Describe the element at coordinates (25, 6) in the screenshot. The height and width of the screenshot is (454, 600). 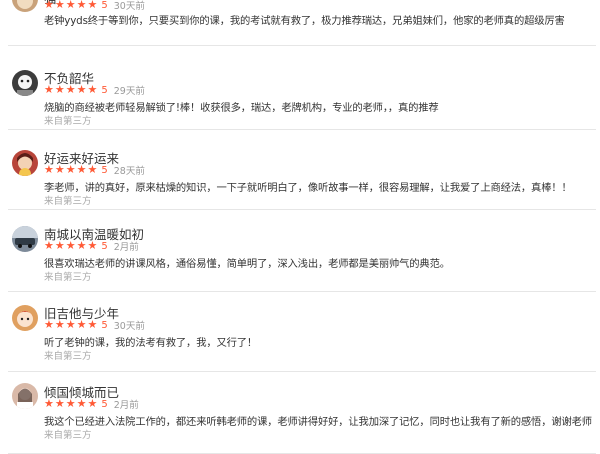
I see `cat-avatar-icon` at that location.